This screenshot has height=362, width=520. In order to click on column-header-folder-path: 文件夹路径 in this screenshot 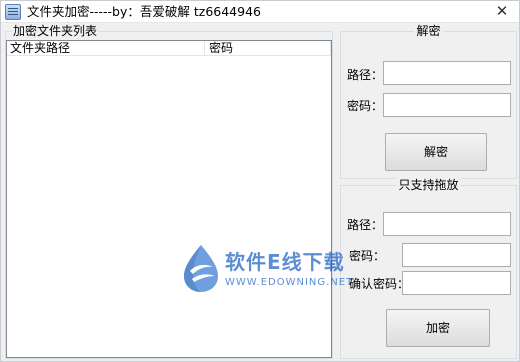, I will do `click(106, 48)`.